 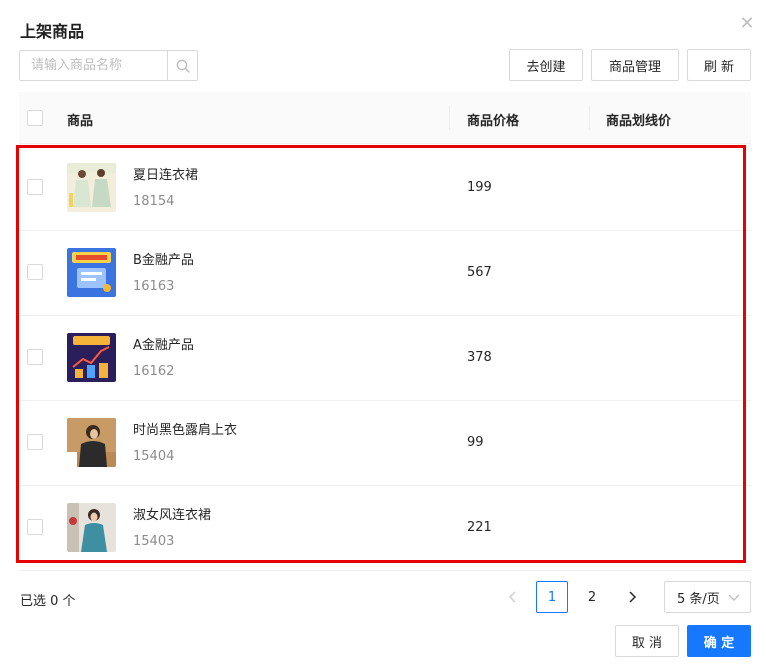 What do you see at coordinates (747, 24) in the screenshot?
I see `close-icon: ✕` at bounding box center [747, 24].